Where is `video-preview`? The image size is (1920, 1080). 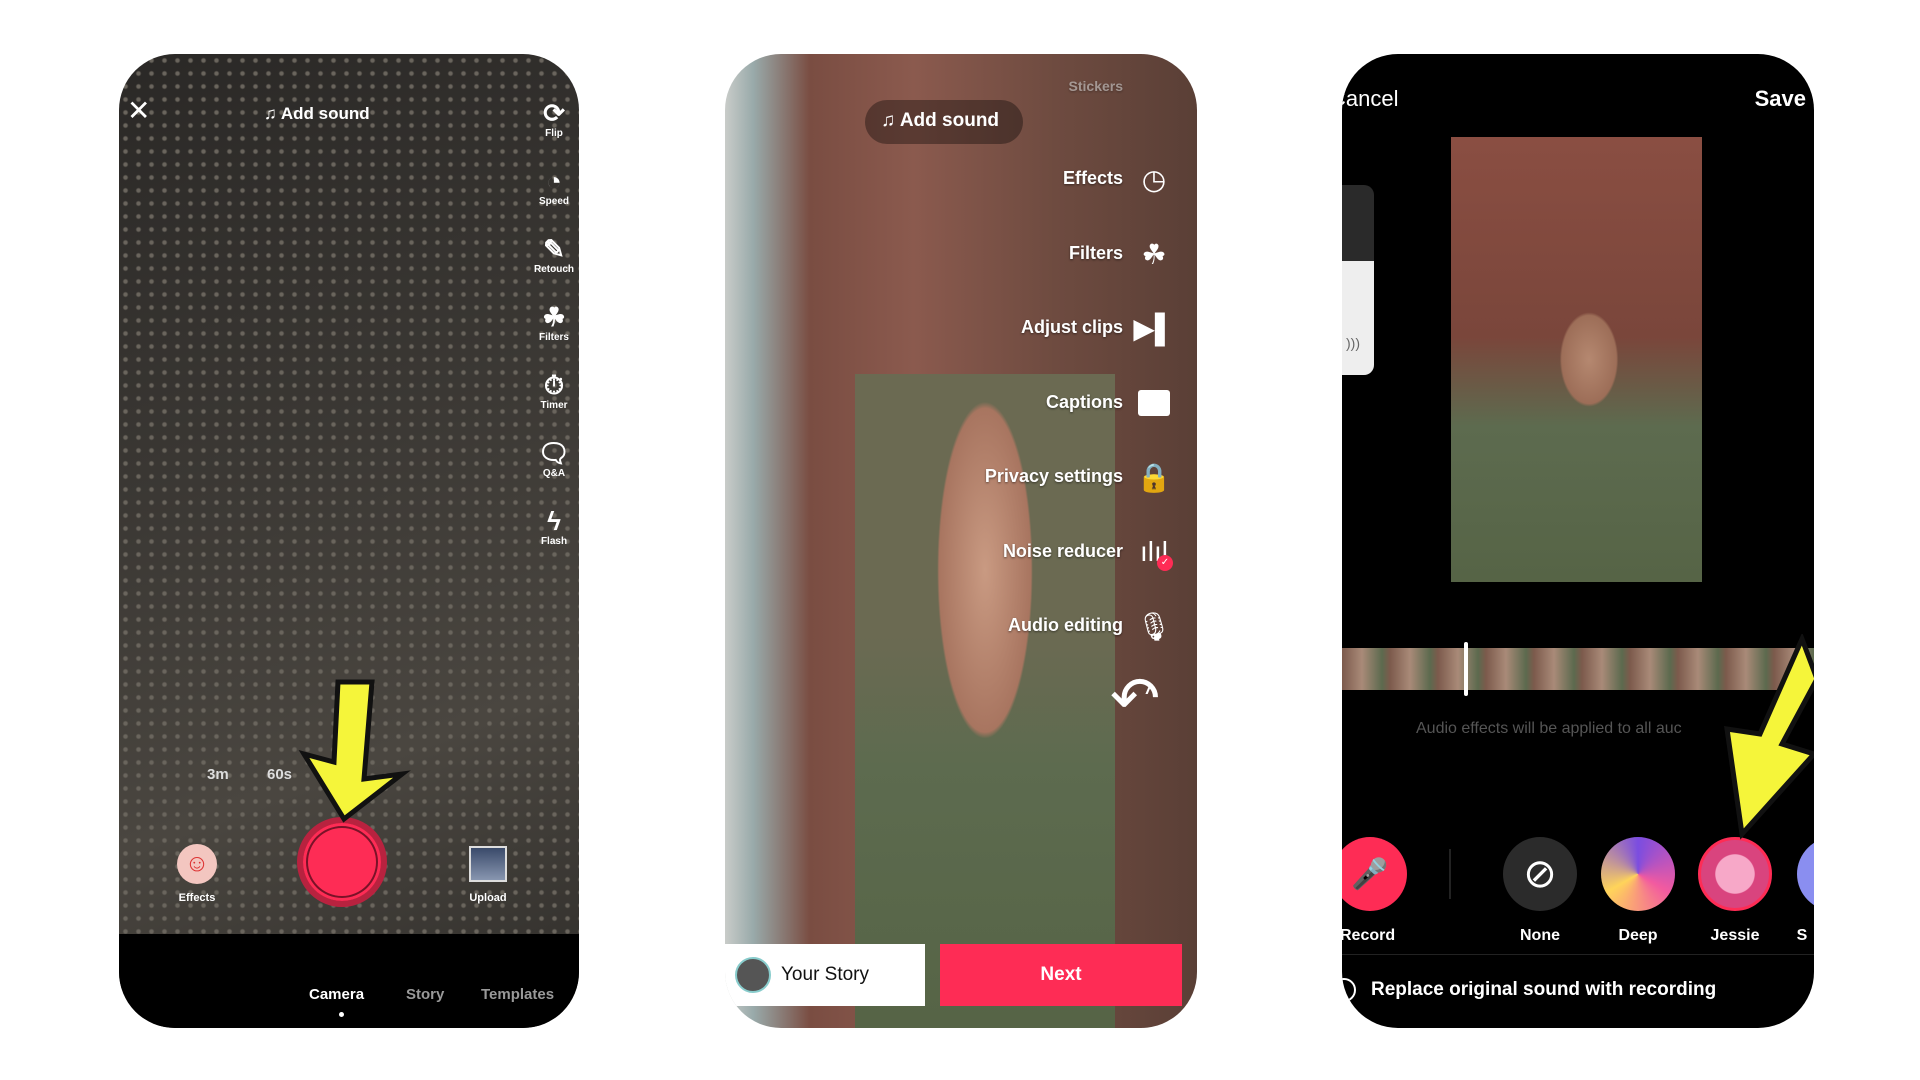 video-preview is located at coordinates (1576, 359).